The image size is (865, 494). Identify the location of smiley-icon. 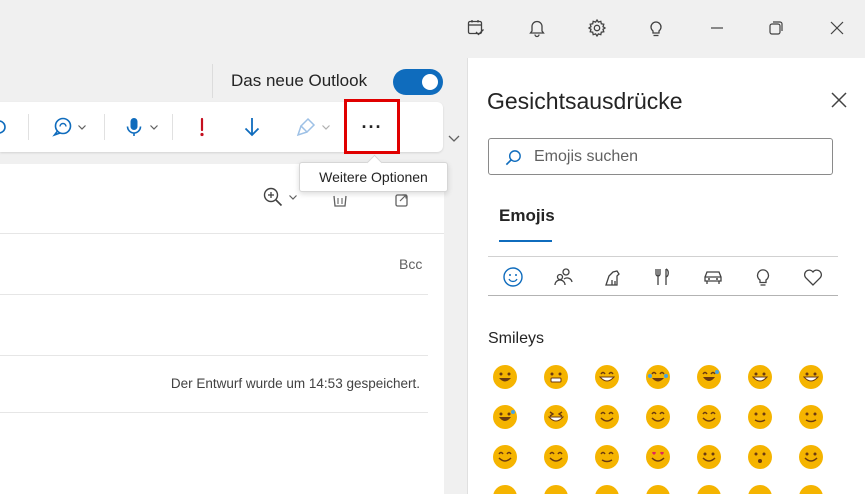
(513, 277).